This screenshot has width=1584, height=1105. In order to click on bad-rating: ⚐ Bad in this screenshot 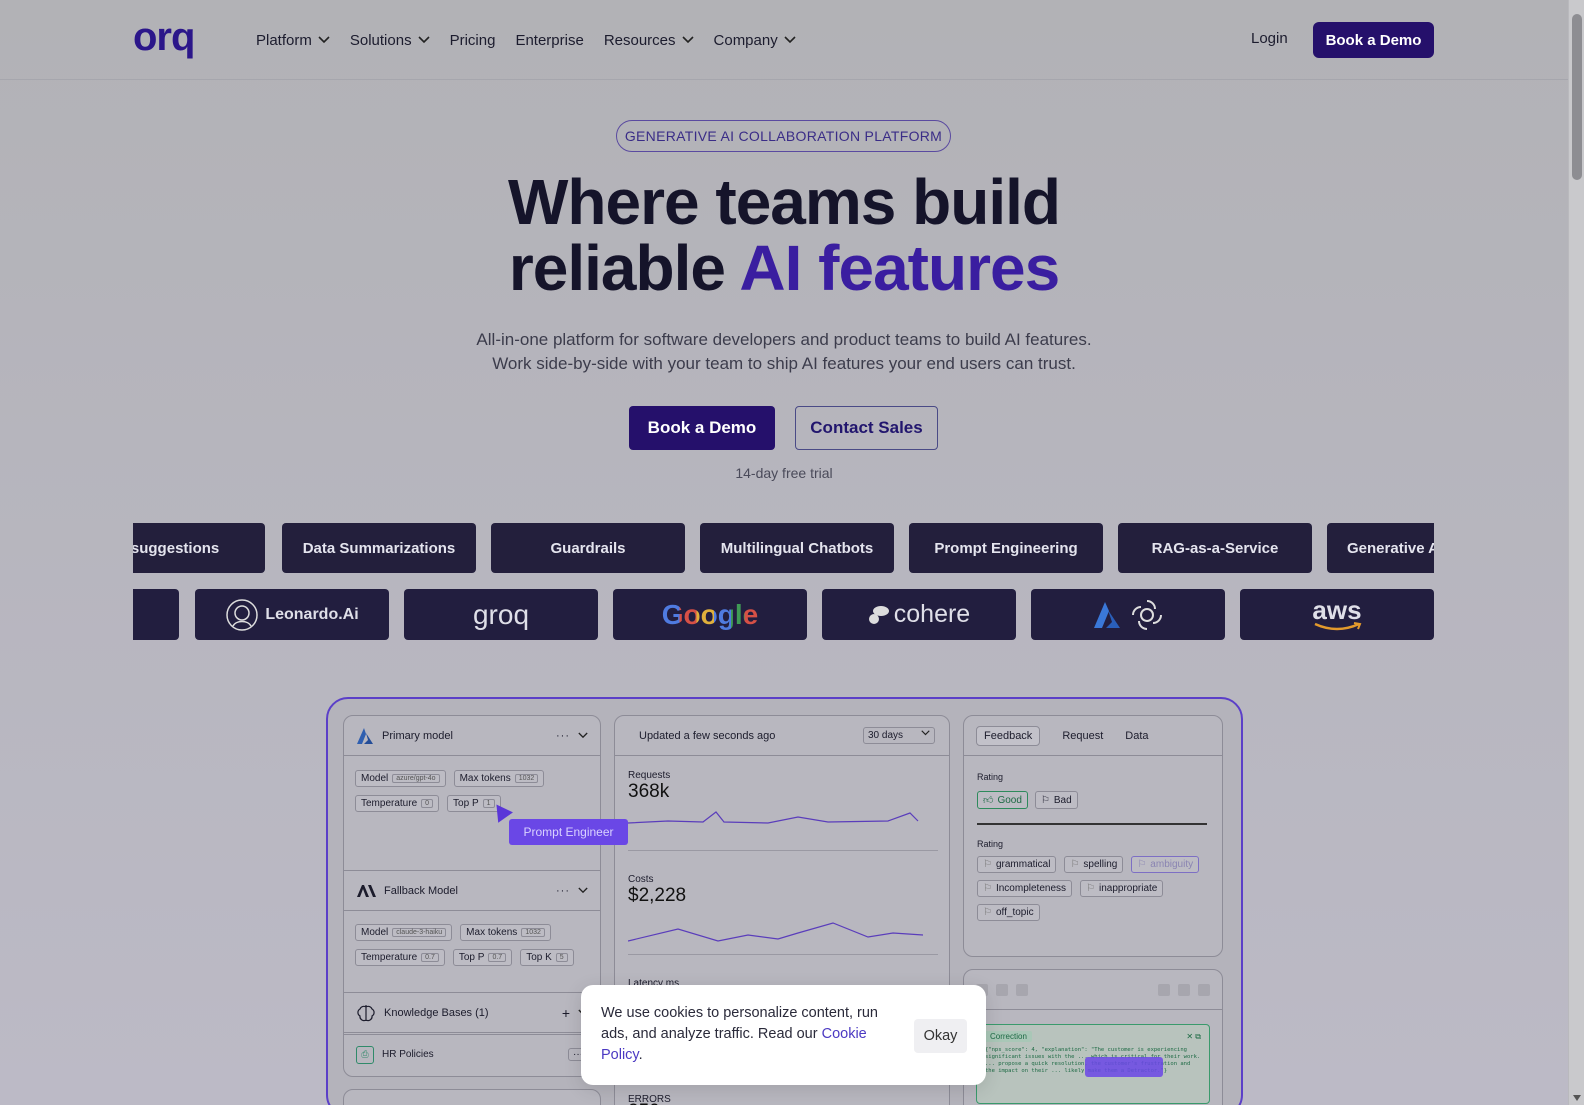, I will do `click(1056, 800)`.